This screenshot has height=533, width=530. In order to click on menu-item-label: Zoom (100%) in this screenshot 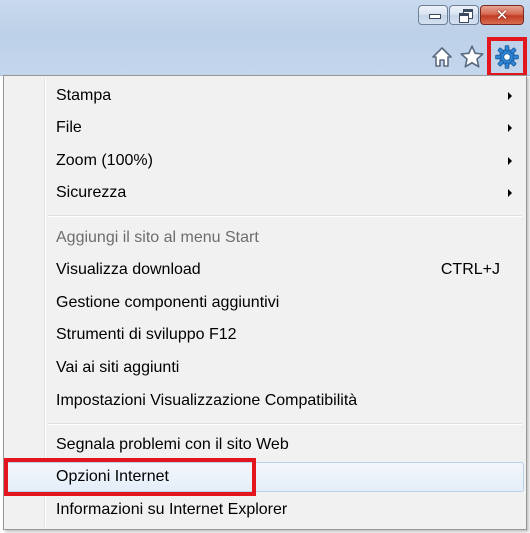, I will do `click(104, 160)`.